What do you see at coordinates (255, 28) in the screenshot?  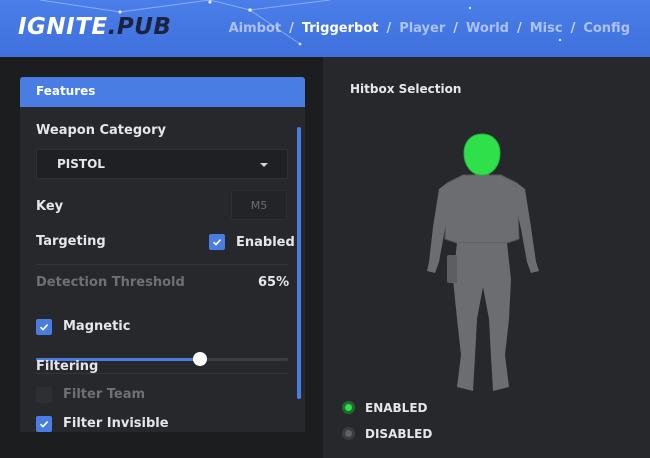 I see `tab-aimbot: Aimbot` at bounding box center [255, 28].